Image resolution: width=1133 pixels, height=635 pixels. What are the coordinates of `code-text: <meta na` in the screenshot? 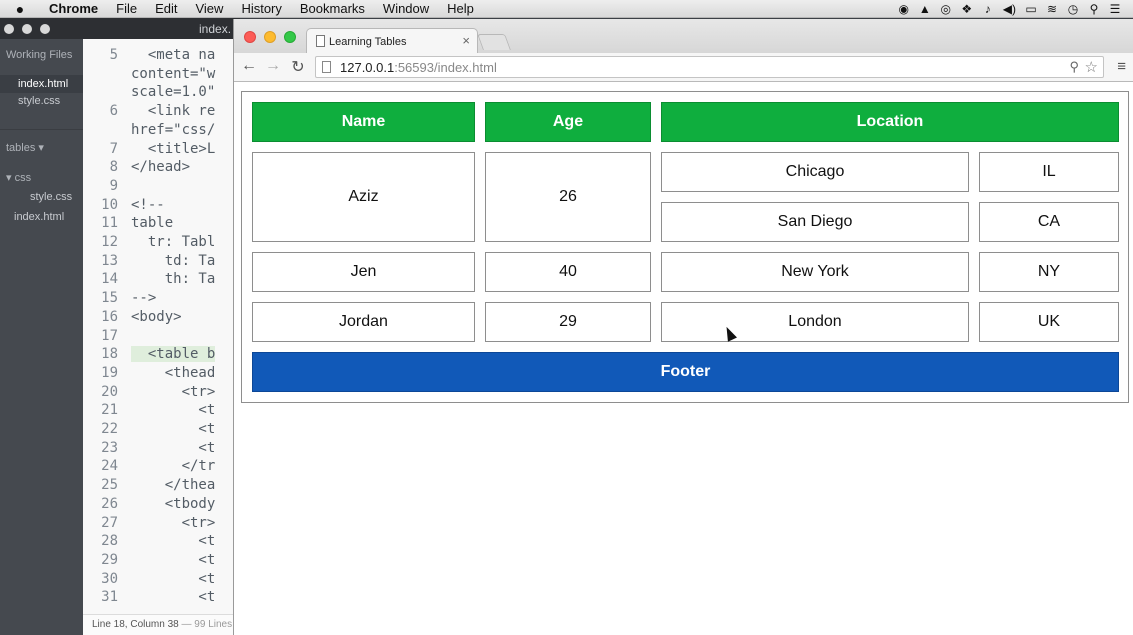 It's located at (173, 55).